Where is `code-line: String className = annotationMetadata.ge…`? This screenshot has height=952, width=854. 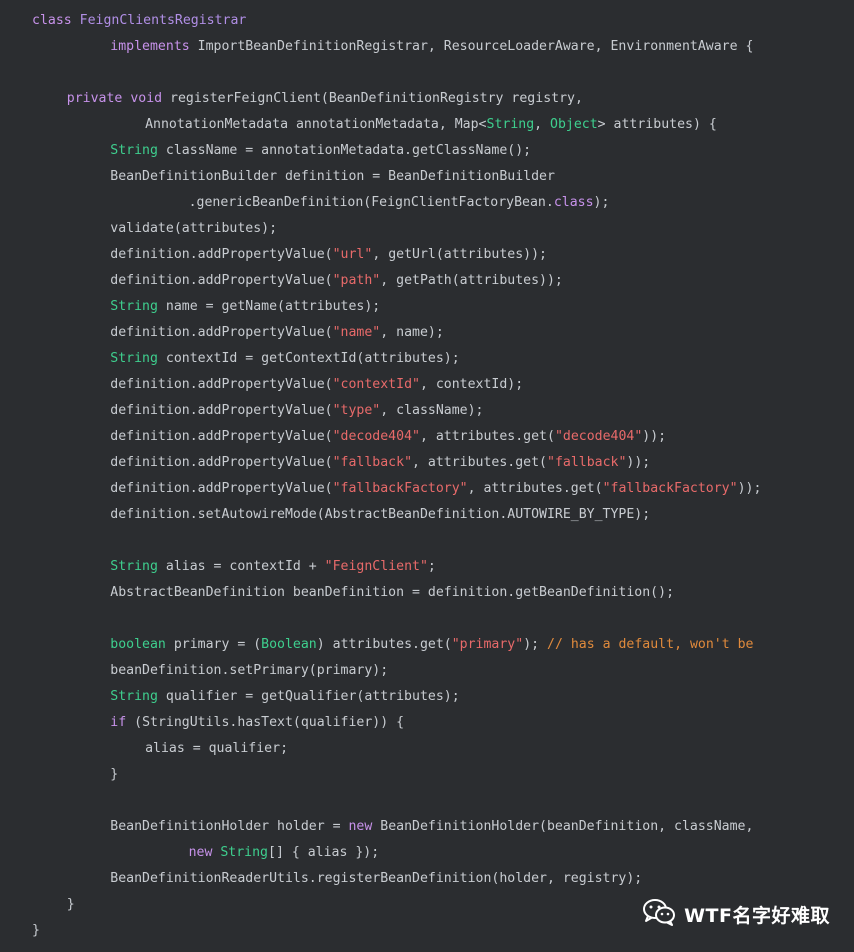 code-line: String className = annotationMetadata.ge… is located at coordinates (427, 151).